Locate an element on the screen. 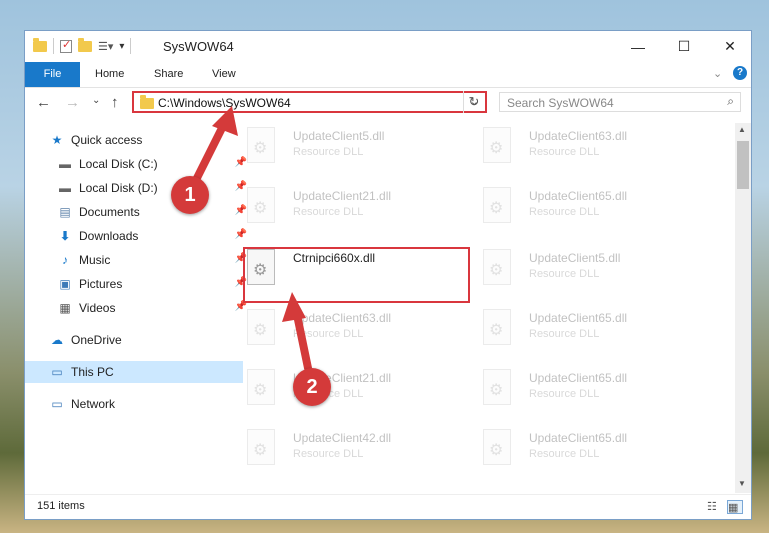 The width and height of the screenshot is (769, 533). sidebar-item-label: Quick access is located at coordinates (107, 140).